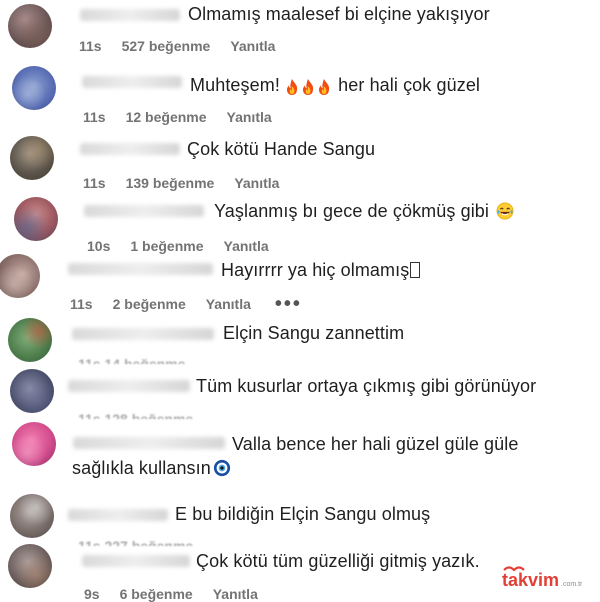 The image size is (600, 602). I want to click on comment-text: Elçin Sangu zannettim, so click(314, 333).